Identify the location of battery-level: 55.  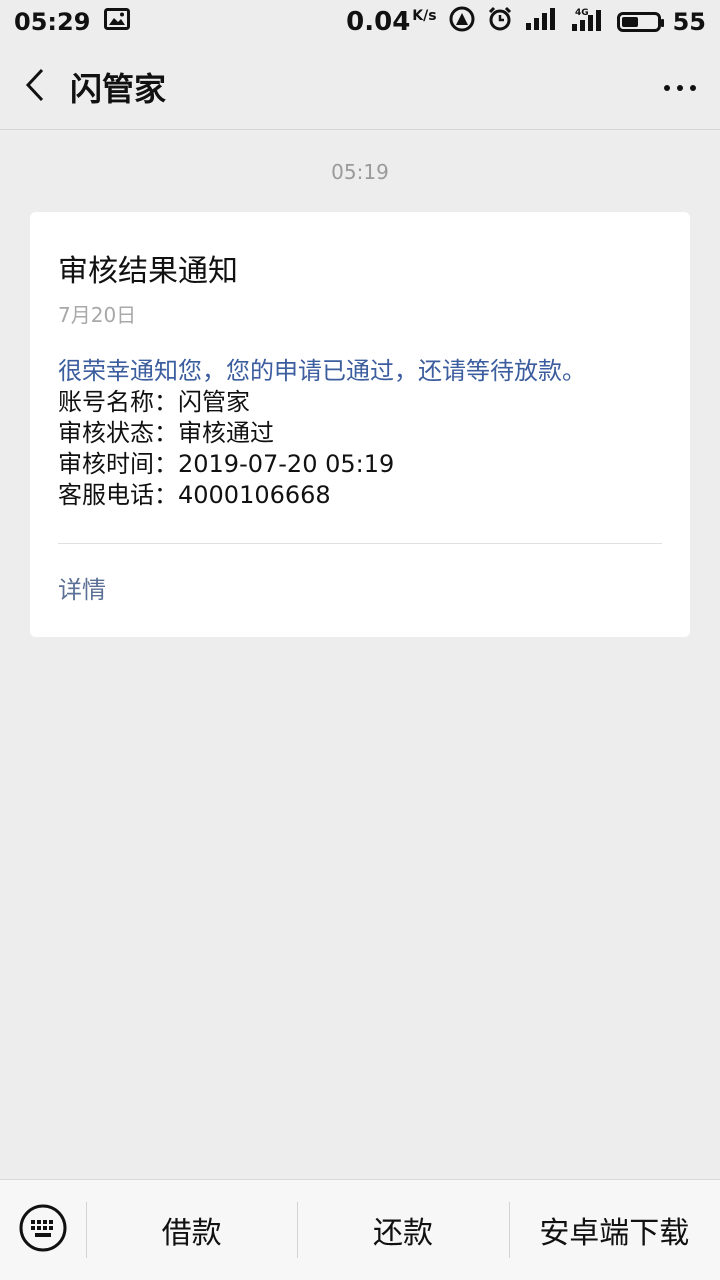
(689, 22).